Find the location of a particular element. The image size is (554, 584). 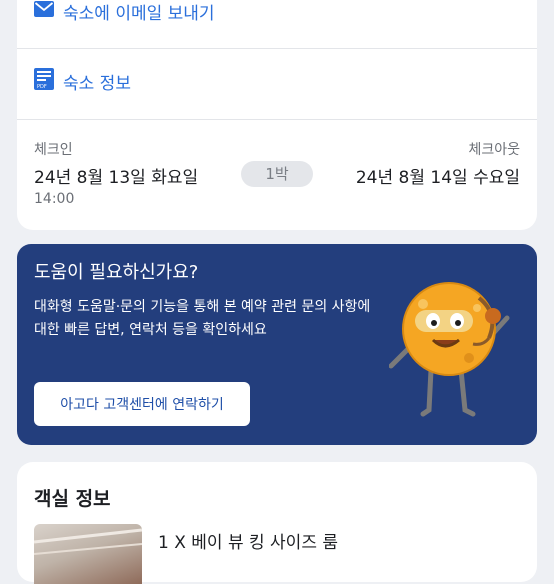

checkin-label: 체크인 is located at coordinates (53, 150).